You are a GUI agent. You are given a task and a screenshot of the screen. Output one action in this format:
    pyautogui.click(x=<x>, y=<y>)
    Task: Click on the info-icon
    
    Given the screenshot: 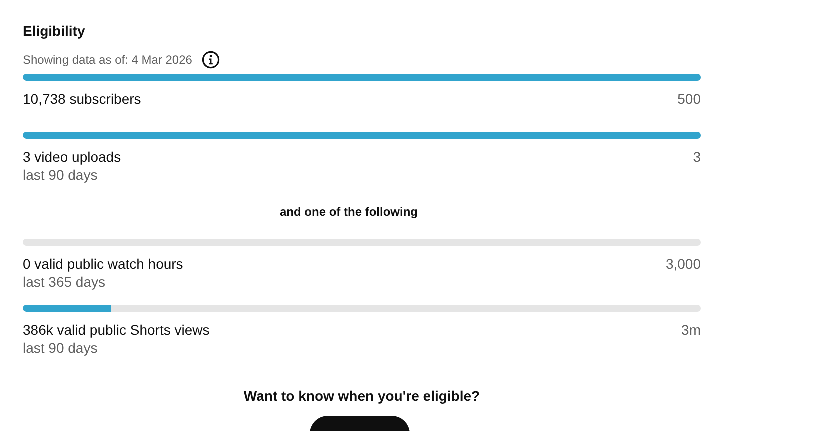 What is the action you would take?
    pyautogui.click(x=211, y=60)
    